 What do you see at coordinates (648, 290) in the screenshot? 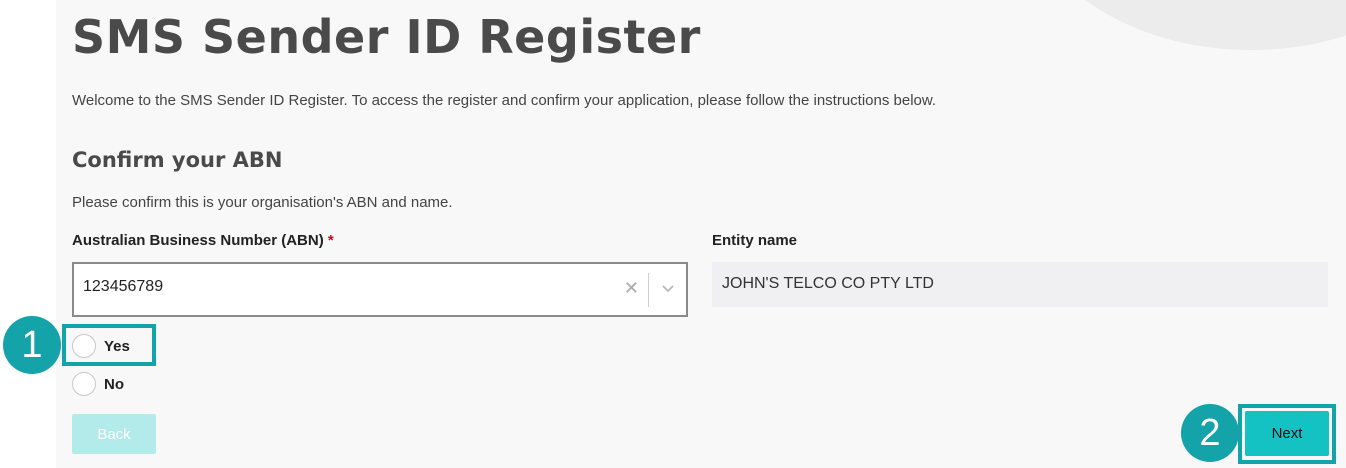
I see `select-separator` at bounding box center [648, 290].